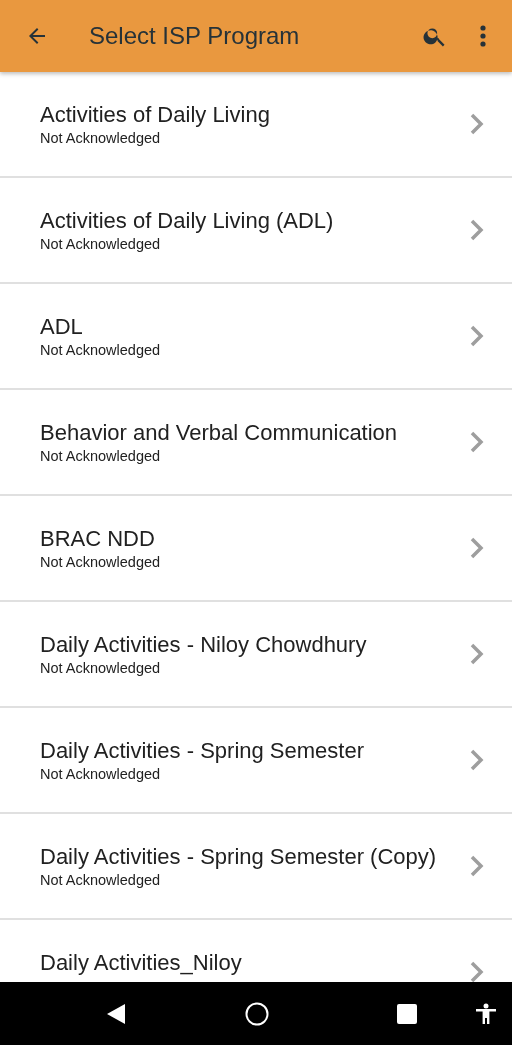 The width and height of the screenshot is (512, 1045). I want to click on program-title: Daily Activities - Spring Semester (Copy), so click(239, 857).